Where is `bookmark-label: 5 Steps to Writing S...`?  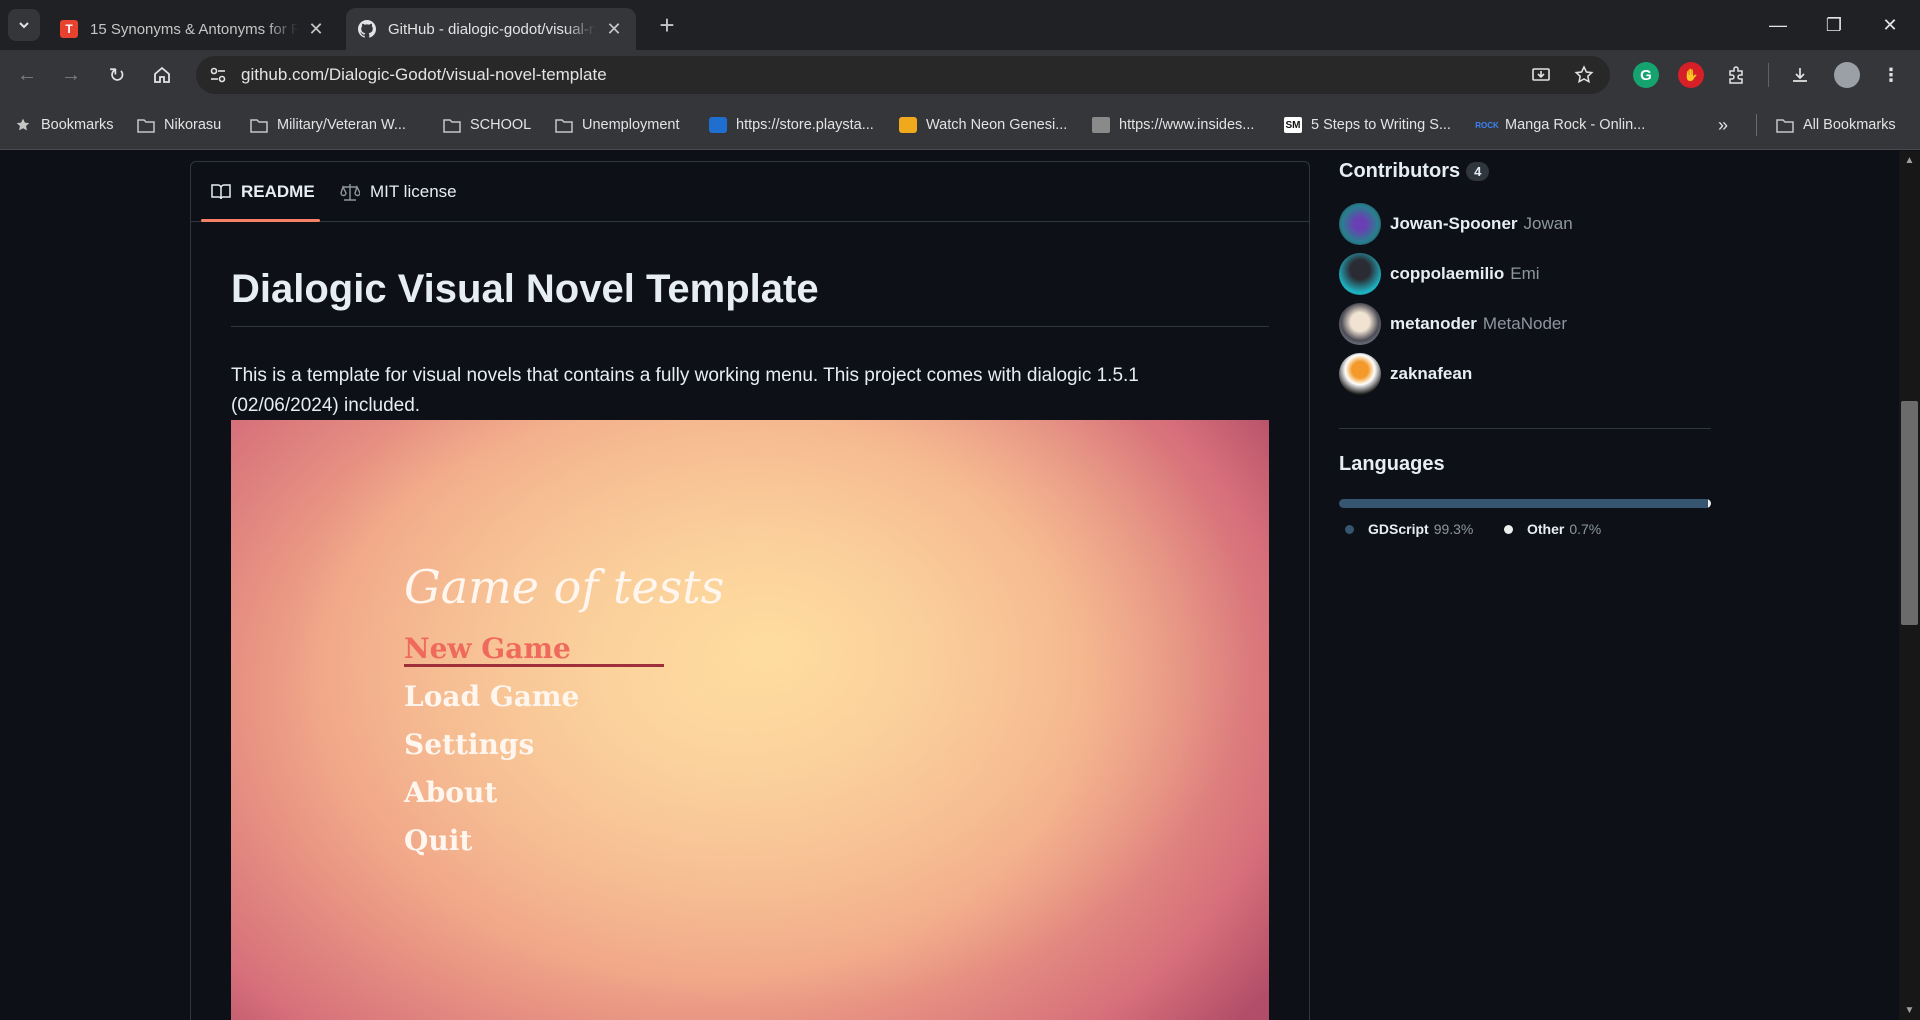 bookmark-label: 5 Steps to Writing S... is located at coordinates (1381, 125).